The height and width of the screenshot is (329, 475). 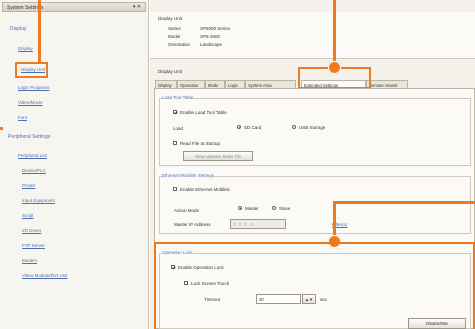 I want to click on display-unit-label: Display Unit, so click(x=170, y=71).